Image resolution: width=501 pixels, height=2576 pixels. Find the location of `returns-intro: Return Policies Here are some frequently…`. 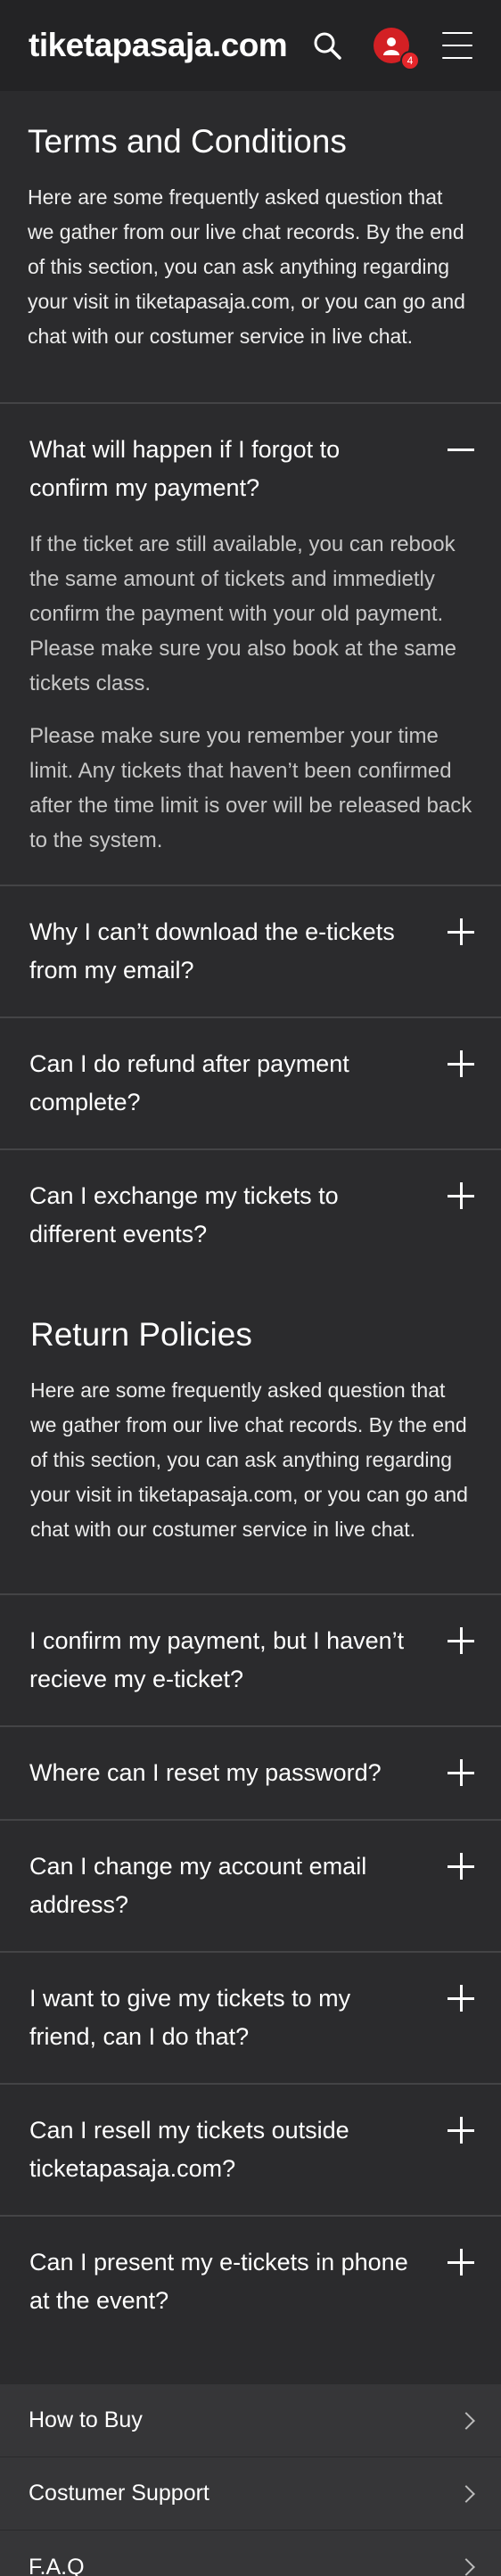

returns-intro: Return Policies Here are some frequently… is located at coordinates (250, 1436).